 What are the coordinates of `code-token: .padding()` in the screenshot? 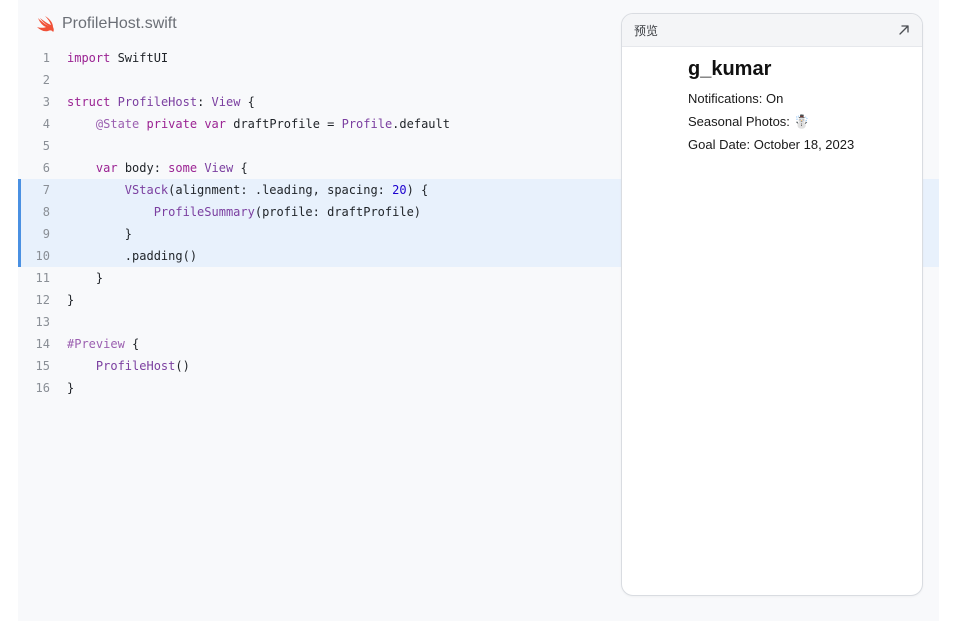 It's located at (132, 256).